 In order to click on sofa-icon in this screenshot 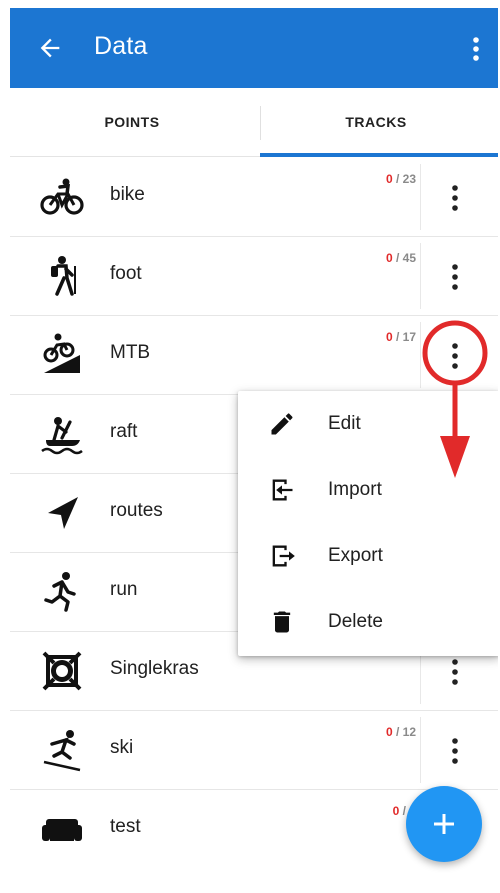, I will do `click(62, 830)`.